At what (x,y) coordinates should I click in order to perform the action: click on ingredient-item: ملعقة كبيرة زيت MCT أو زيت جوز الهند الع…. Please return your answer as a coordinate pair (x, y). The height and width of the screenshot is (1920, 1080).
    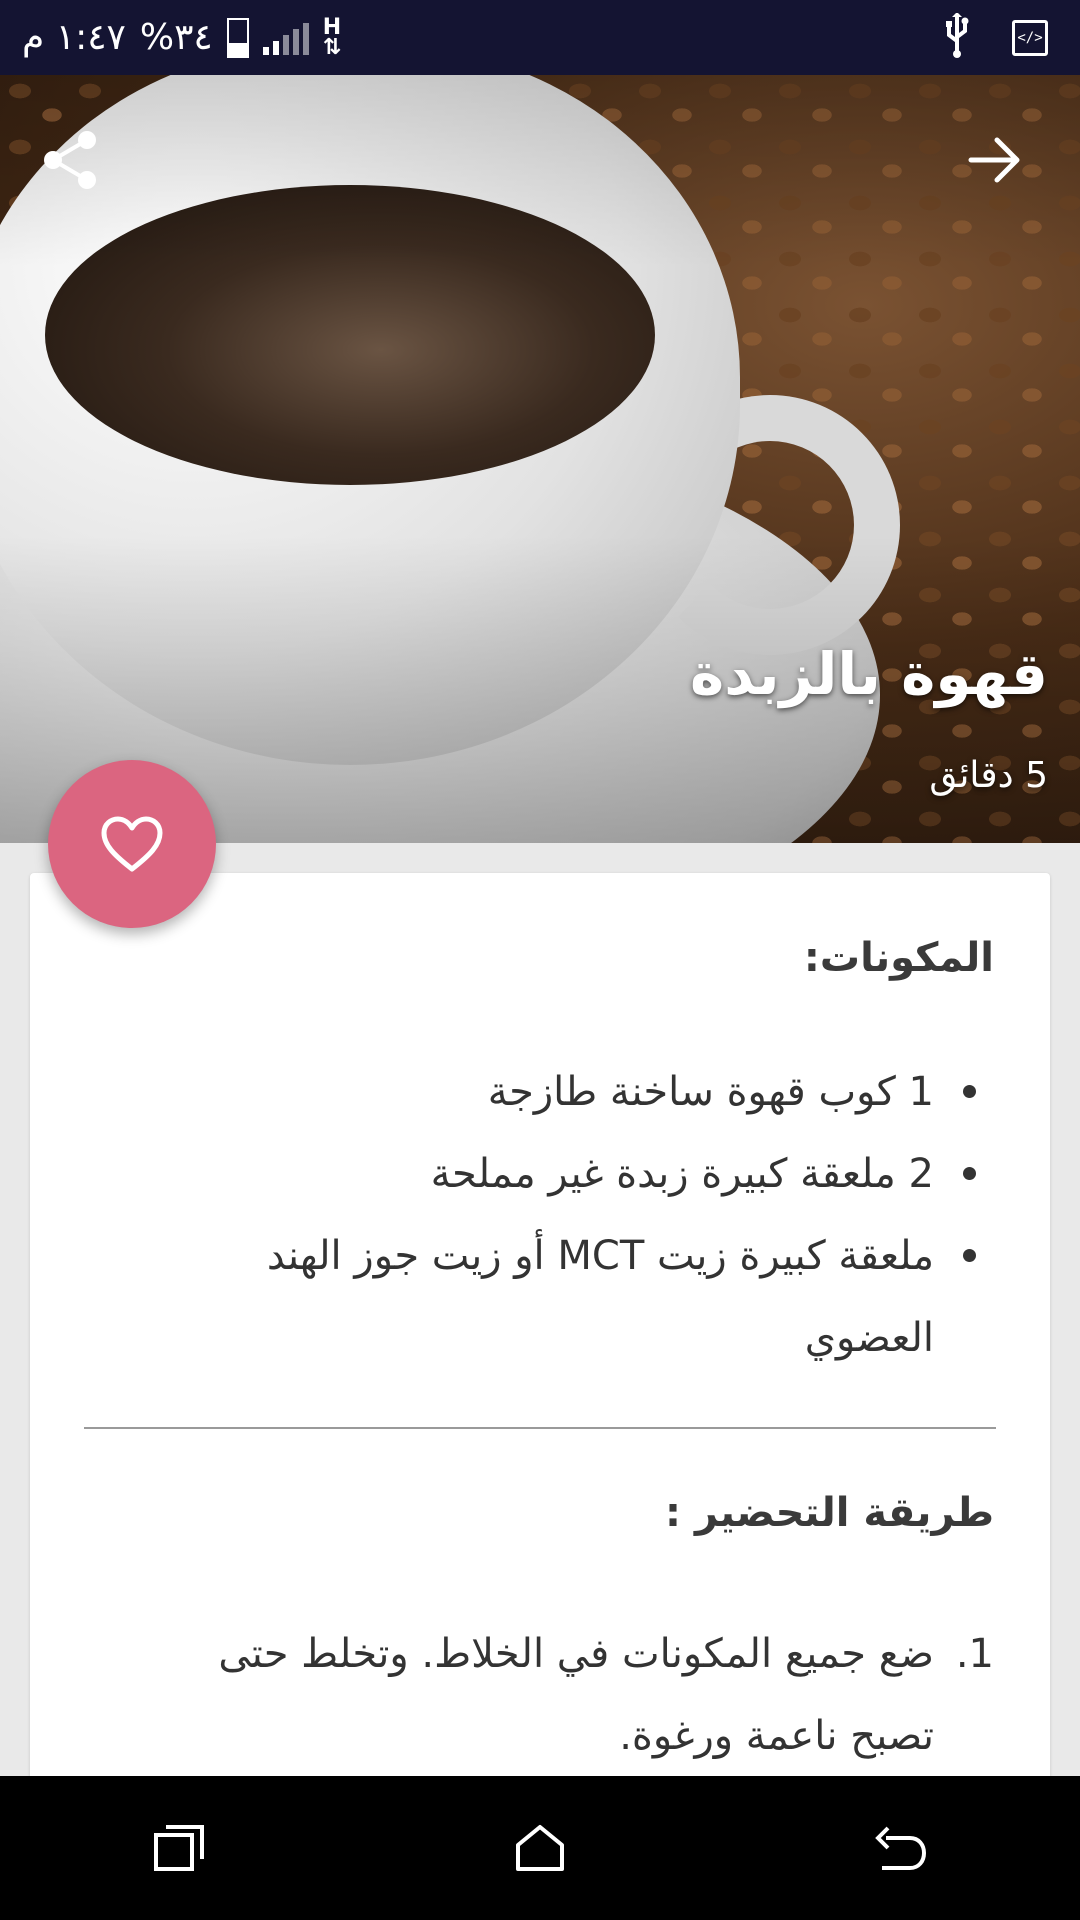
    Looking at the image, I should click on (564, 1297).